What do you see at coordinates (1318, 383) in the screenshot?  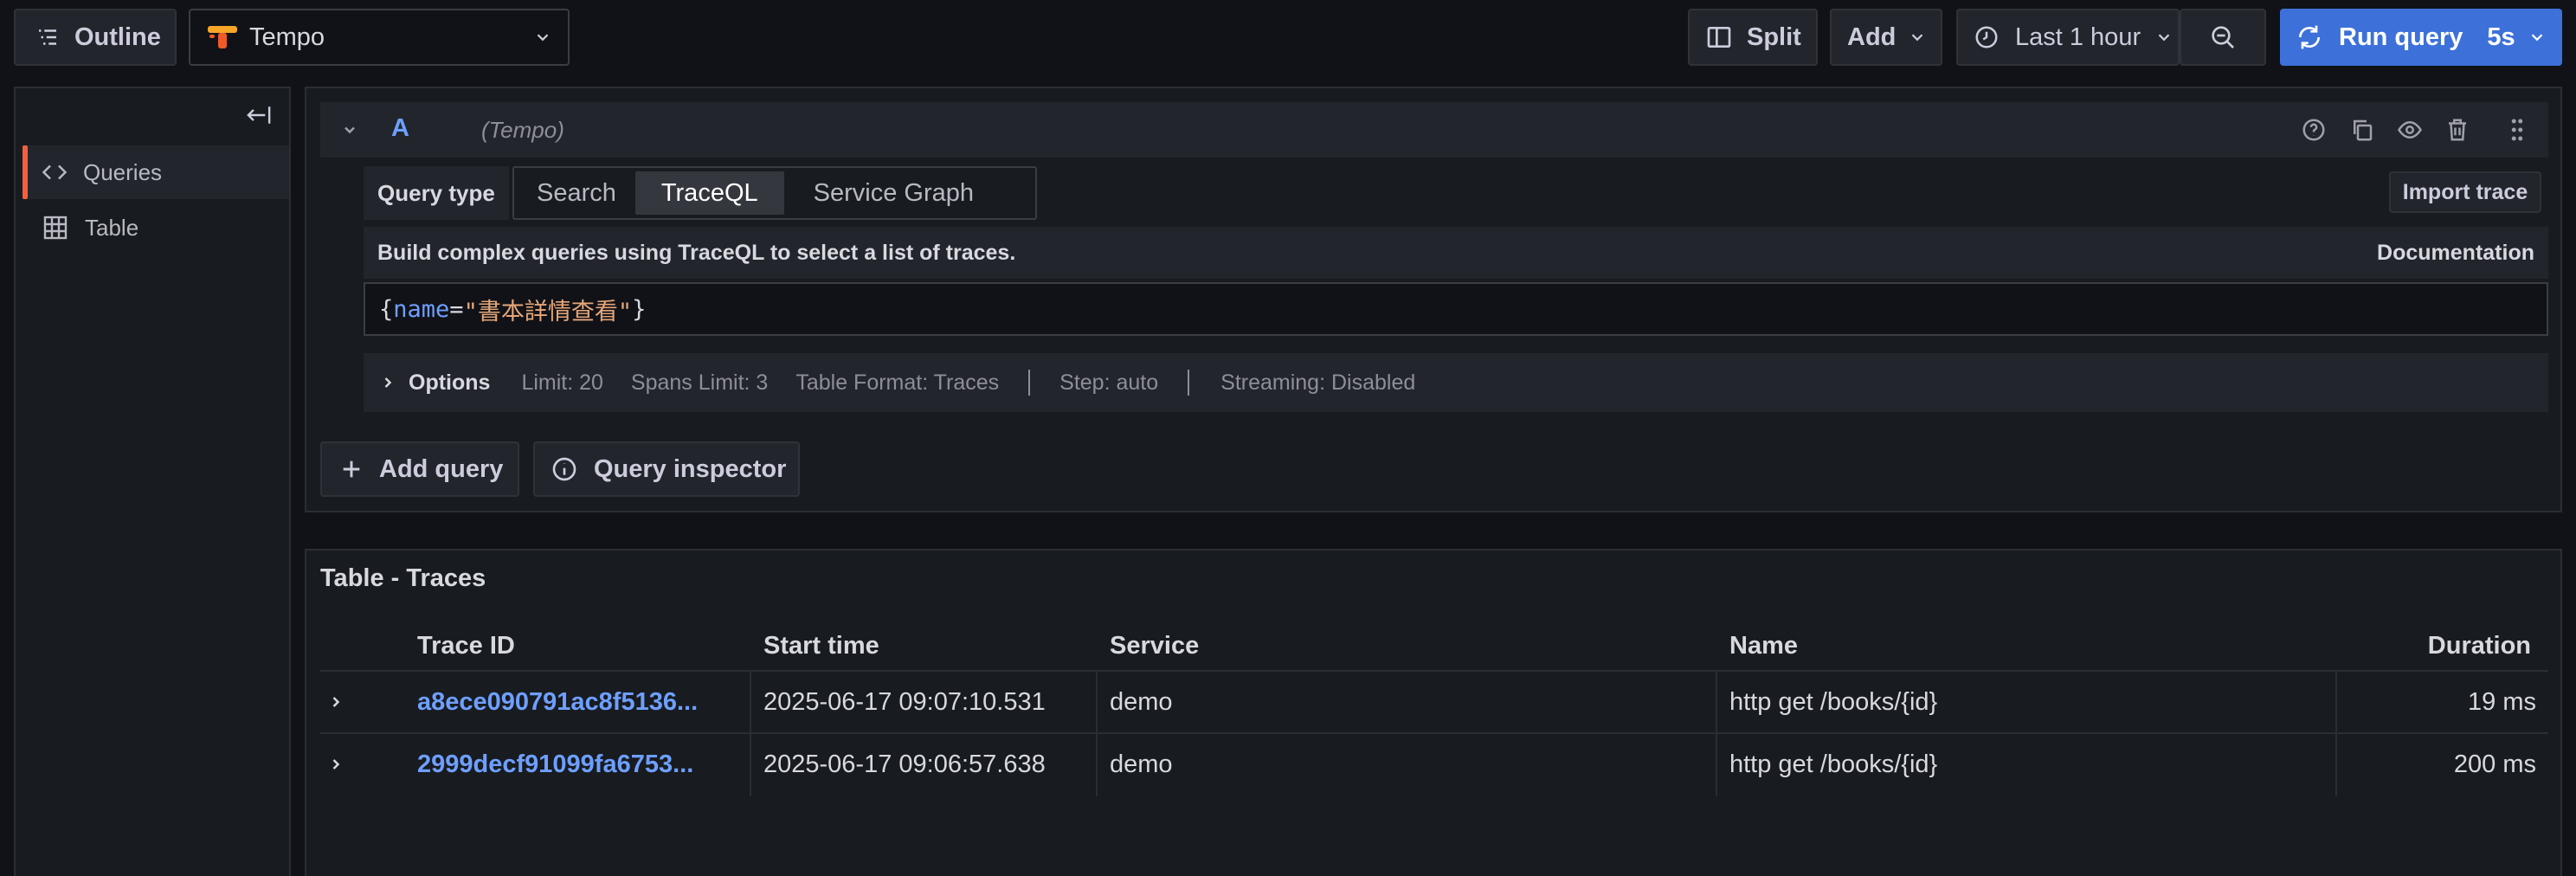 I see `options-streaming: Streaming: Disabled` at bounding box center [1318, 383].